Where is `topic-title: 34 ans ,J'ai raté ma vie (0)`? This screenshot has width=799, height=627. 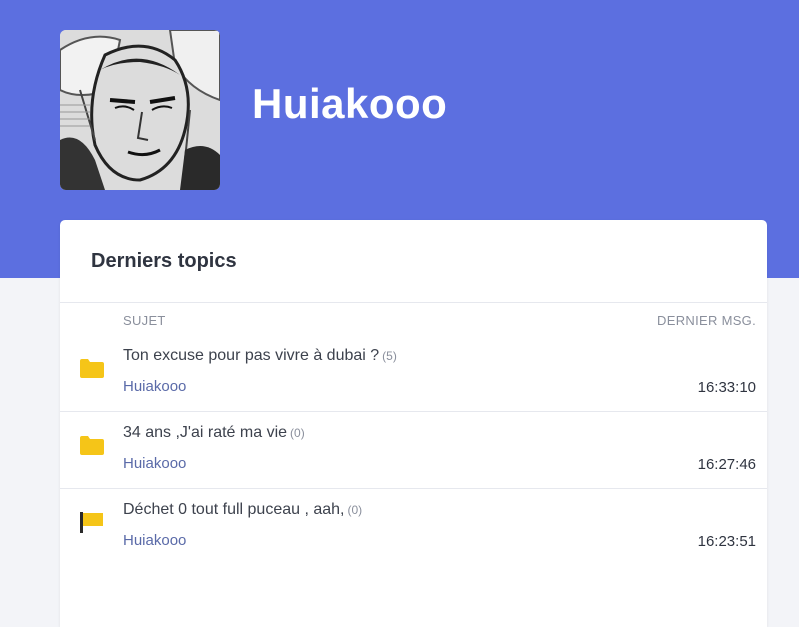 topic-title: 34 ans ,J'ai raté ma vie (0) is located at coordinates (214, 433).